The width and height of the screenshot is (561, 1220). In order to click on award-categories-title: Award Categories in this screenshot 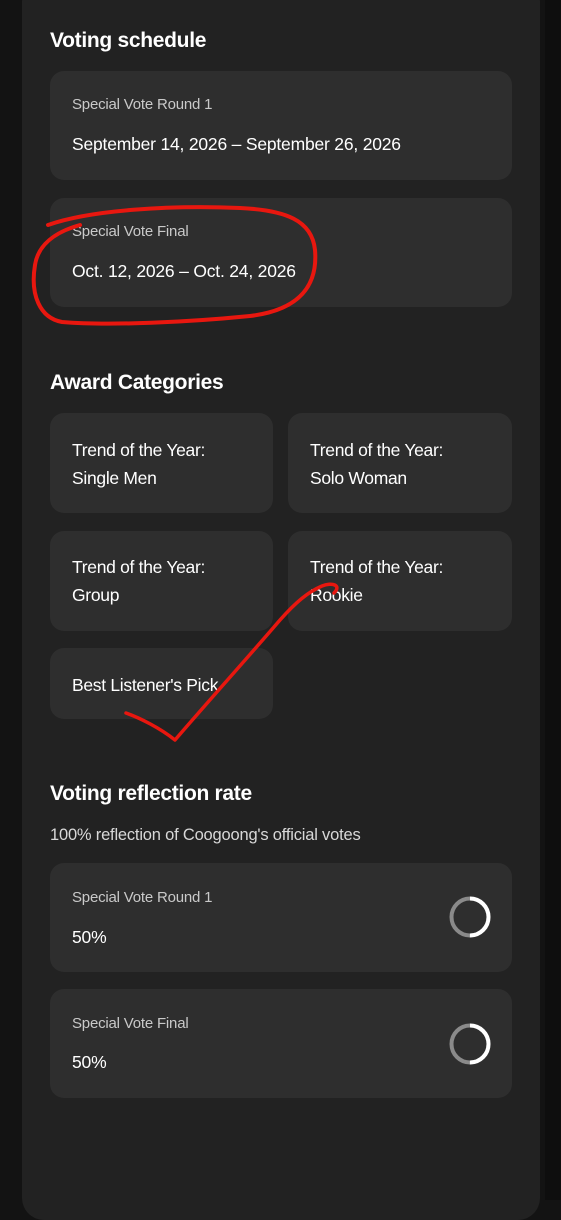, I will do `click(137, 382)`.